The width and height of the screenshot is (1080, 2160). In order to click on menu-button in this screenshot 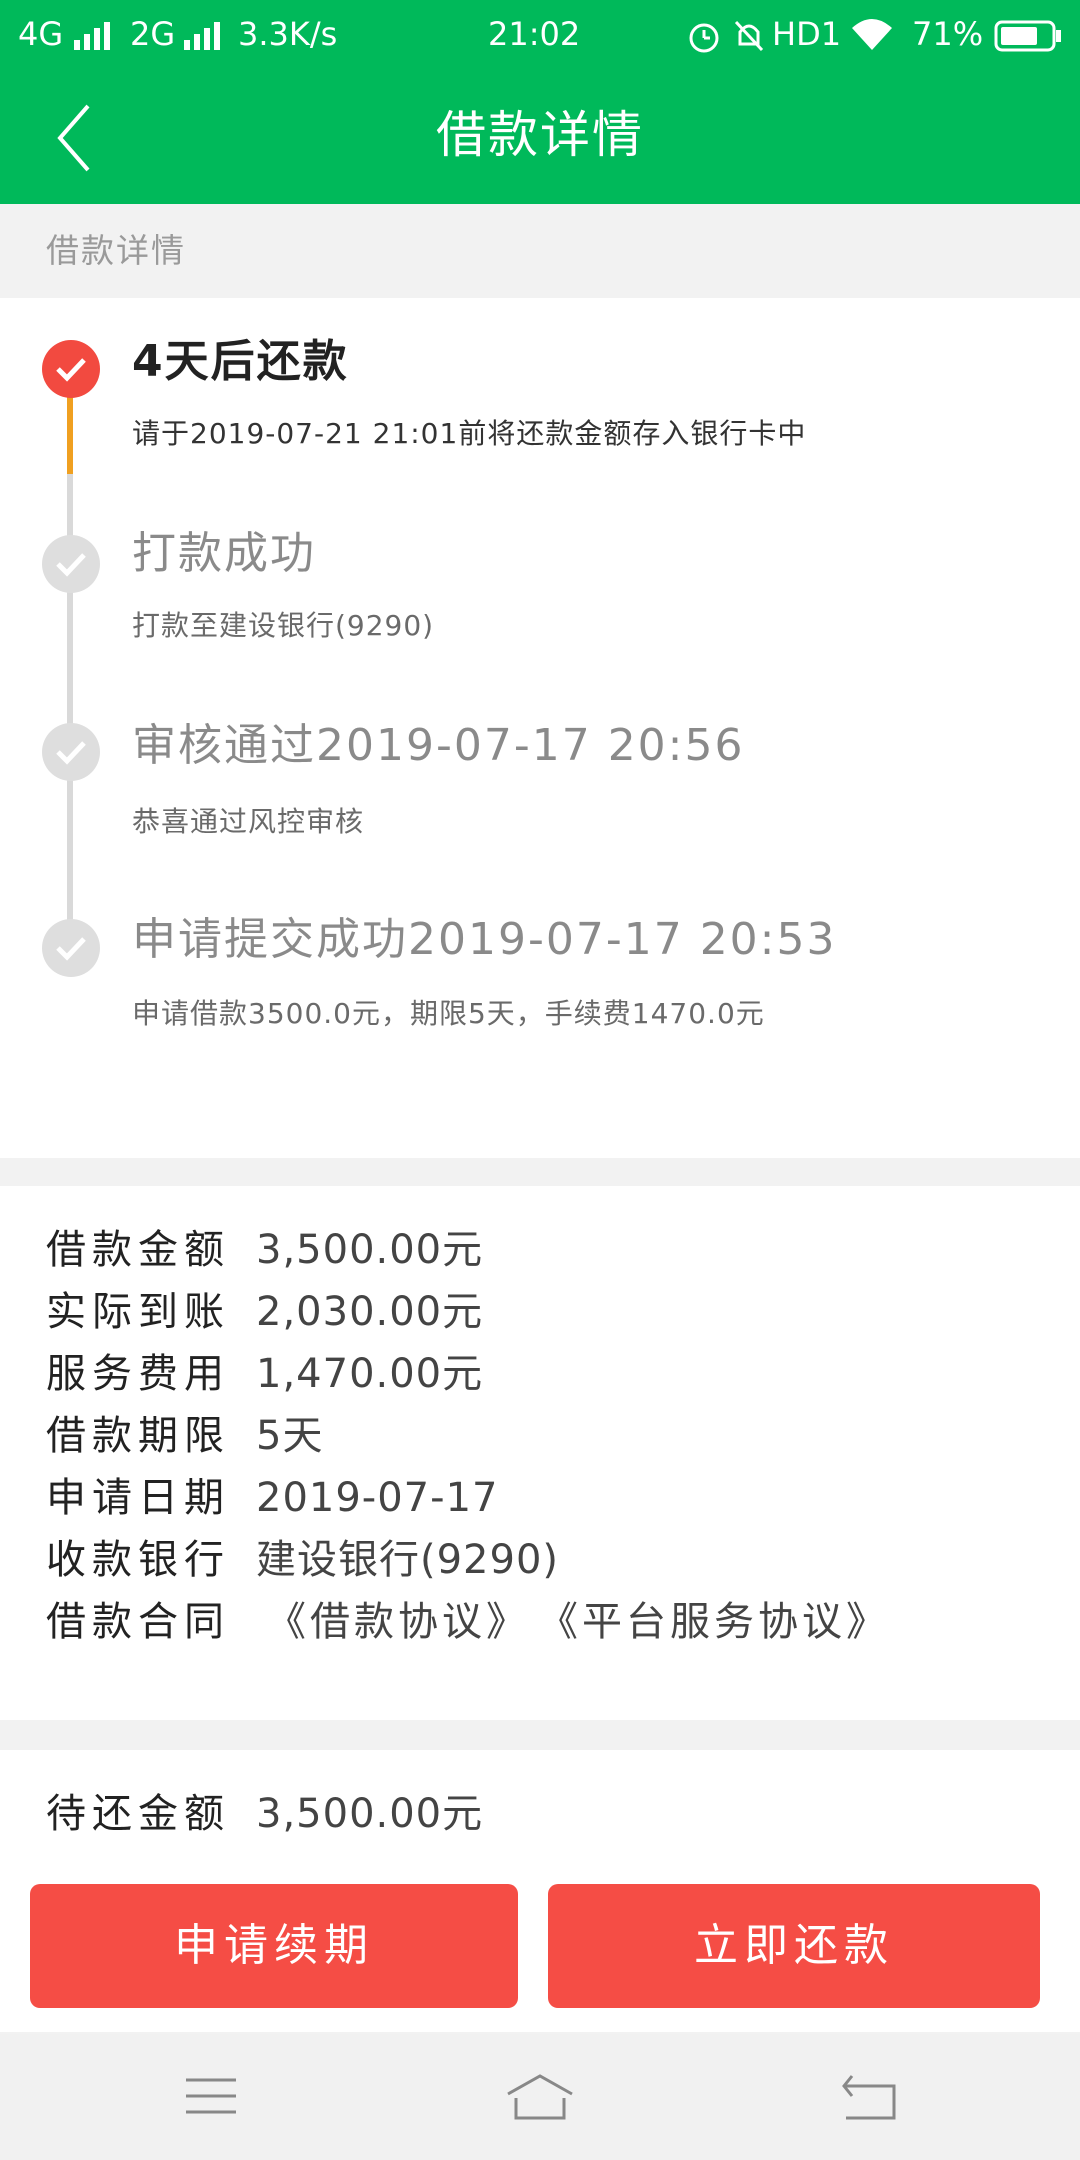, I will do `click(212, 2098)`.